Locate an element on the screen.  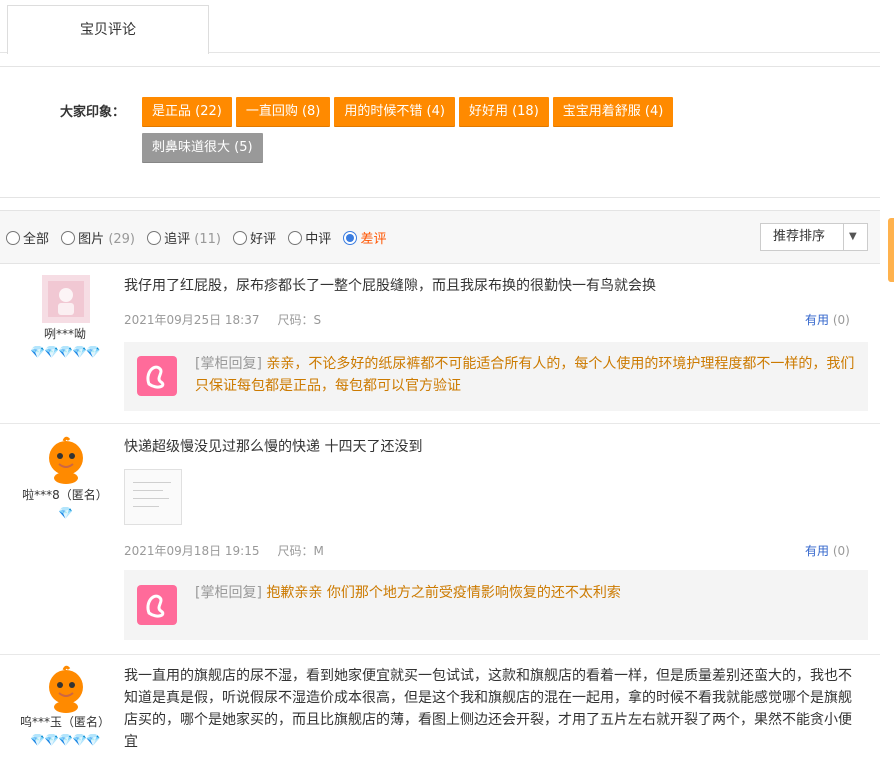
review-meta: 2021年09月18日 19:15 尺码：M is located at coordinates (224, 550).